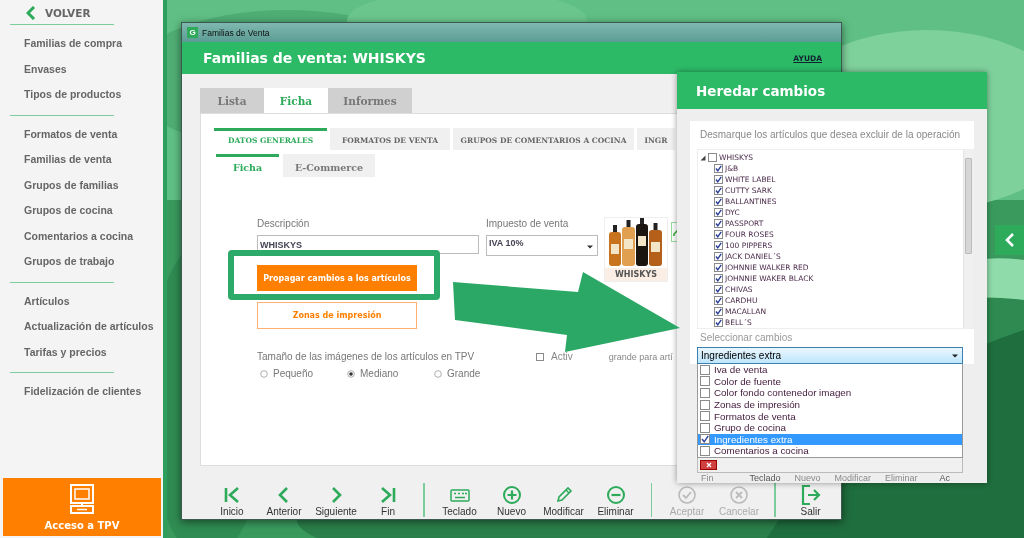 Image resolution: width=1024 pixels, height=538 pixels. Describe the element at coordinates (81, 352) in the screenshot. I see `sidebar-item: Tarifas y precios` at that location.